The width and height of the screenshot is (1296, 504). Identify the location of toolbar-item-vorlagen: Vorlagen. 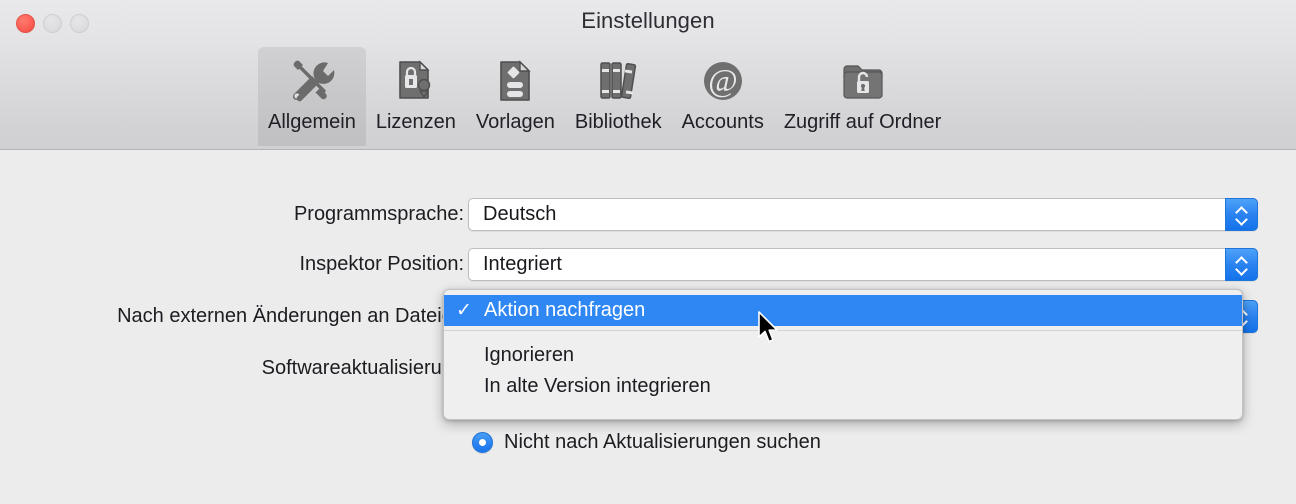
(515, 96).